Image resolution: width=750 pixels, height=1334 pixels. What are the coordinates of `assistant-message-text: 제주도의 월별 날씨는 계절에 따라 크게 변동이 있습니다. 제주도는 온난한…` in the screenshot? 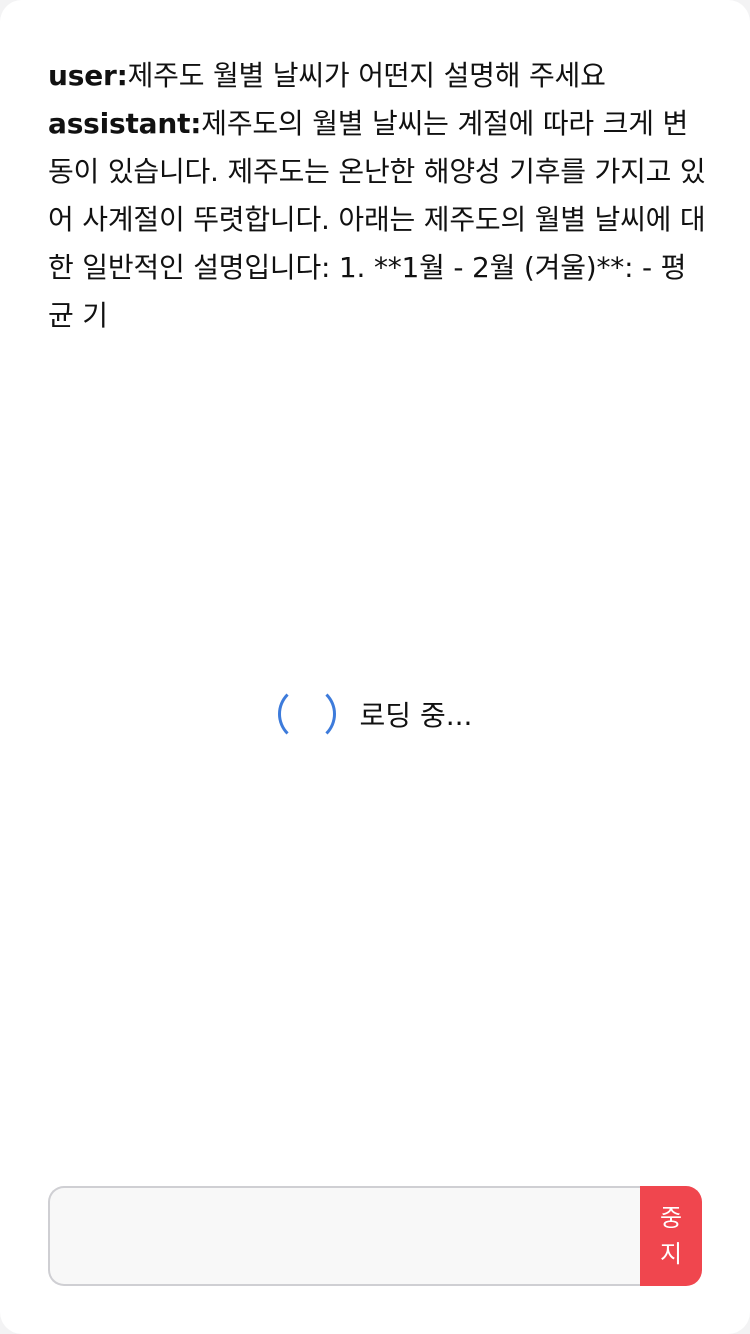 It's located at (377, 219).